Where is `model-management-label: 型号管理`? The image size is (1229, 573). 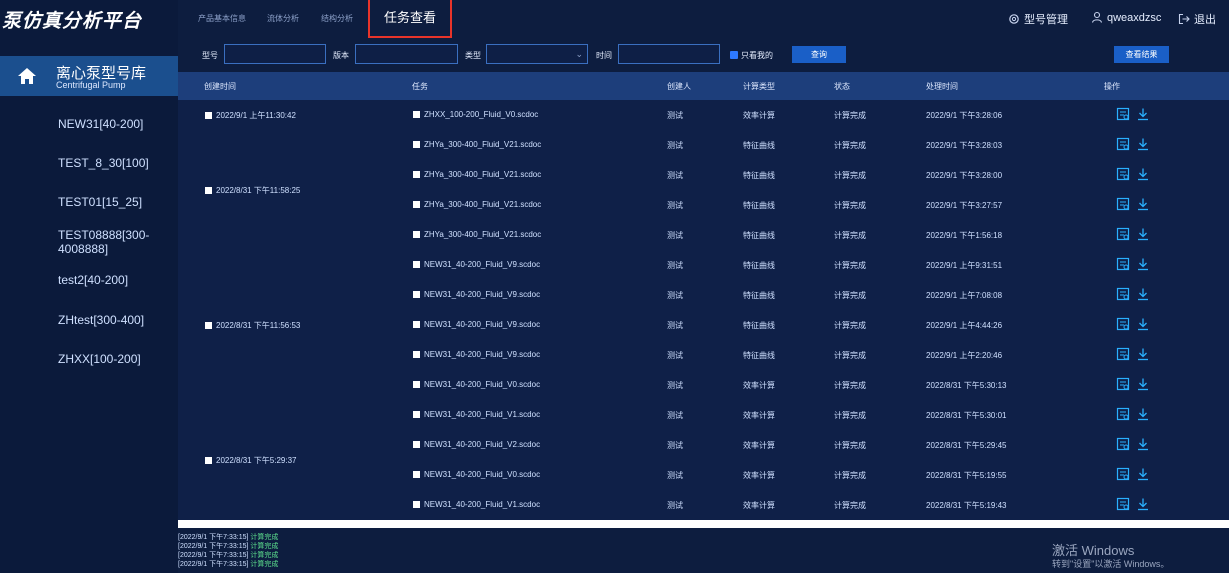
model-management-label: 型号管理 is located at coordinates (1046, 20).